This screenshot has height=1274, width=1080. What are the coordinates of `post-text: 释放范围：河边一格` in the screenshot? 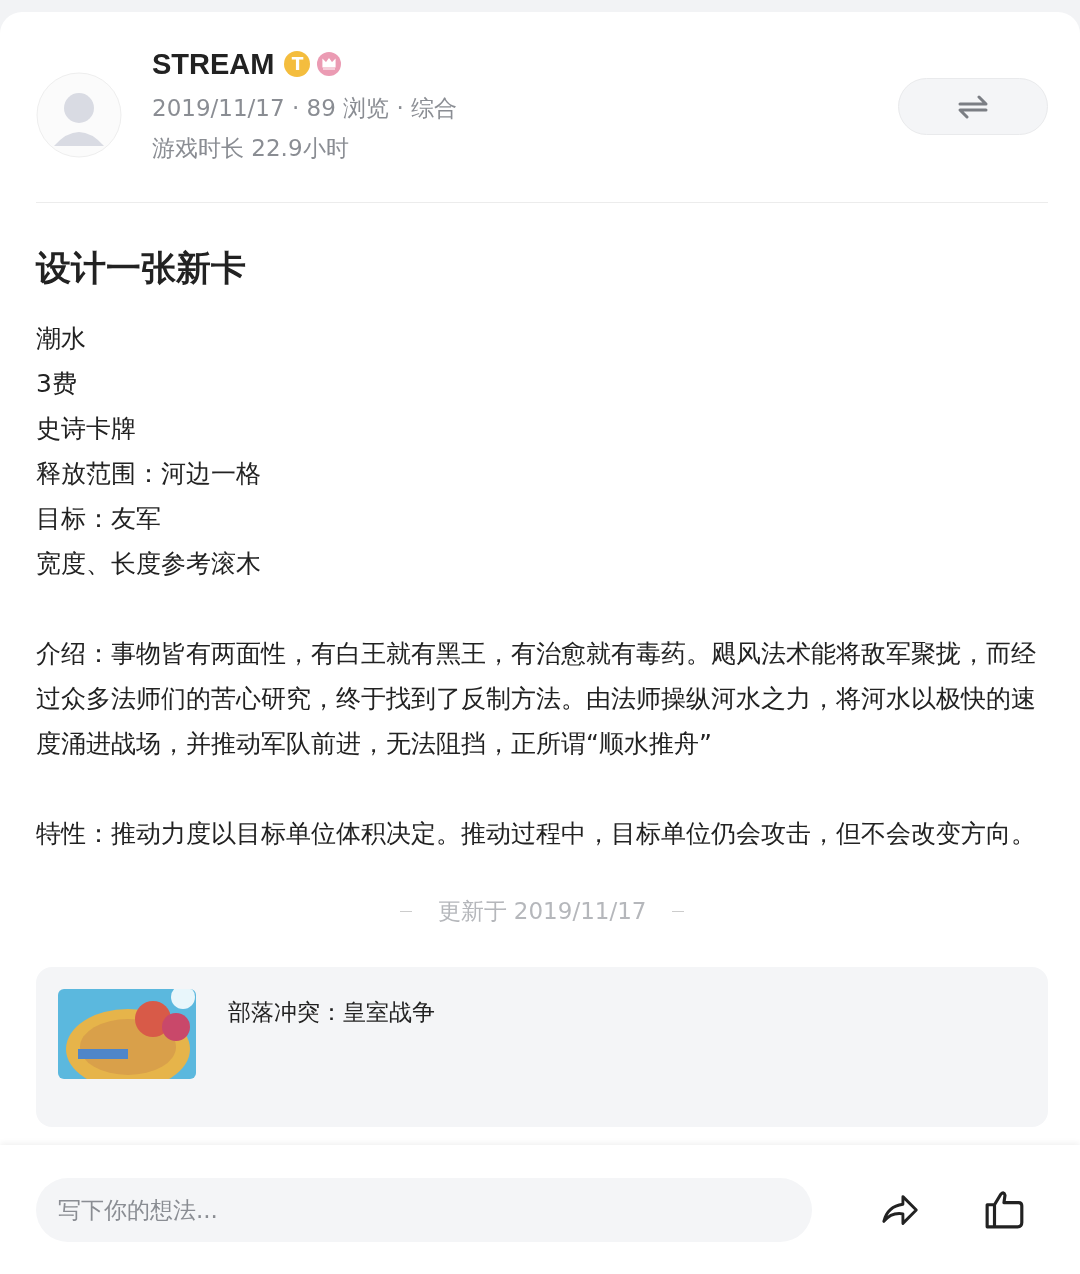 It's located at (149, 474).